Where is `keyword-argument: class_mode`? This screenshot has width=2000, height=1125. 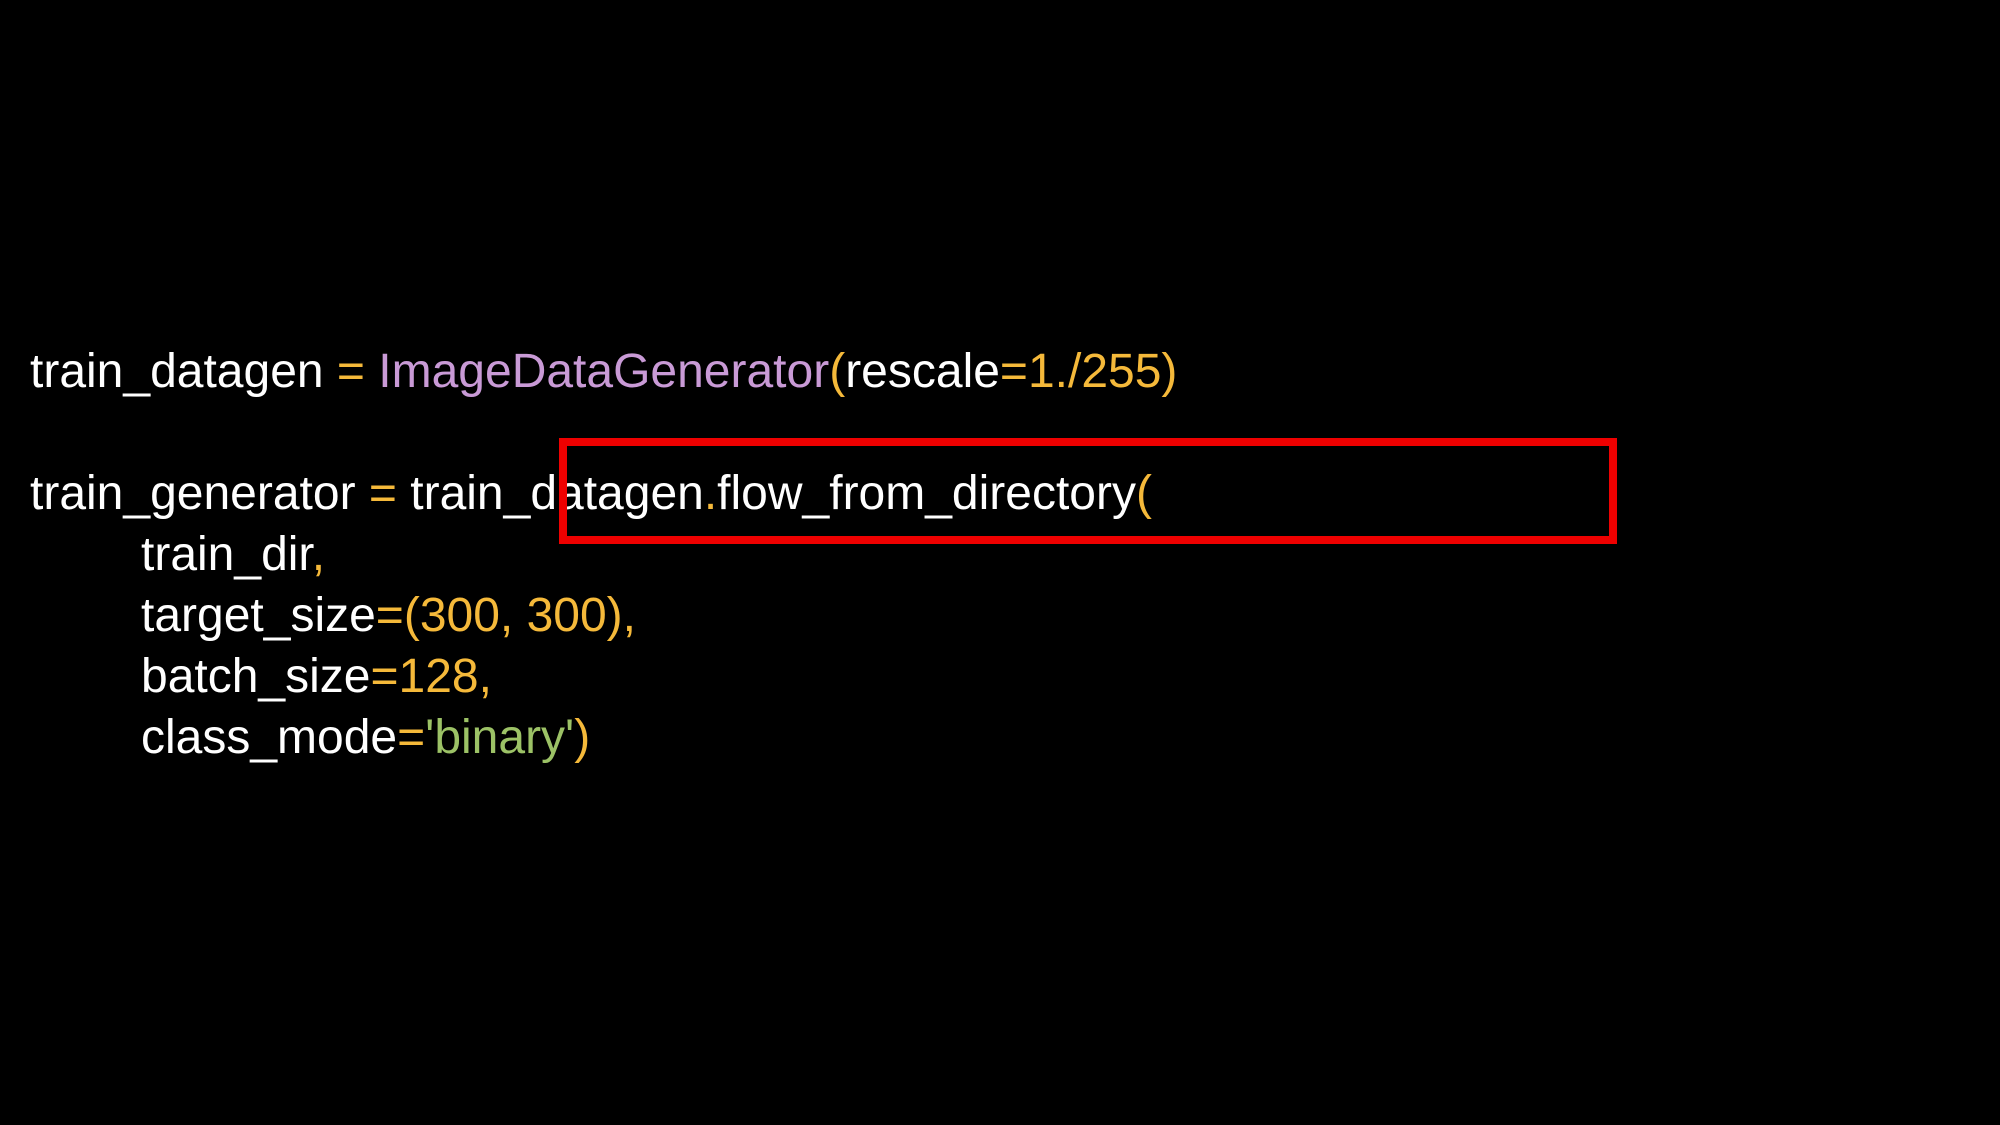 keyword-argument: class_mode is located at coordinates (269, 737).